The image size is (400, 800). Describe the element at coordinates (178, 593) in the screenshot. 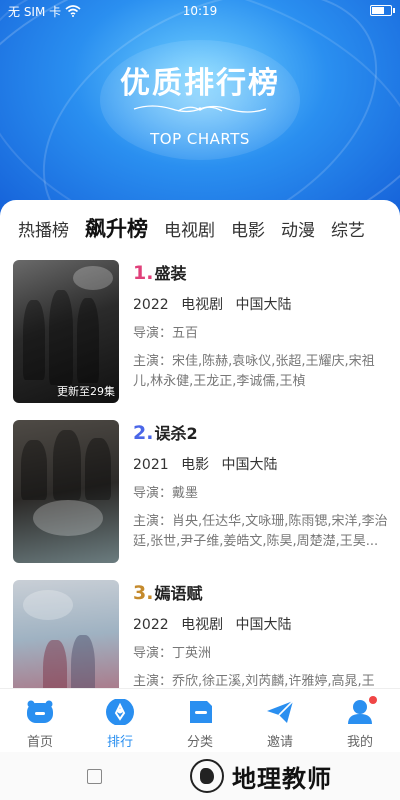

I see `item-title: 嫣语赋` at that location.